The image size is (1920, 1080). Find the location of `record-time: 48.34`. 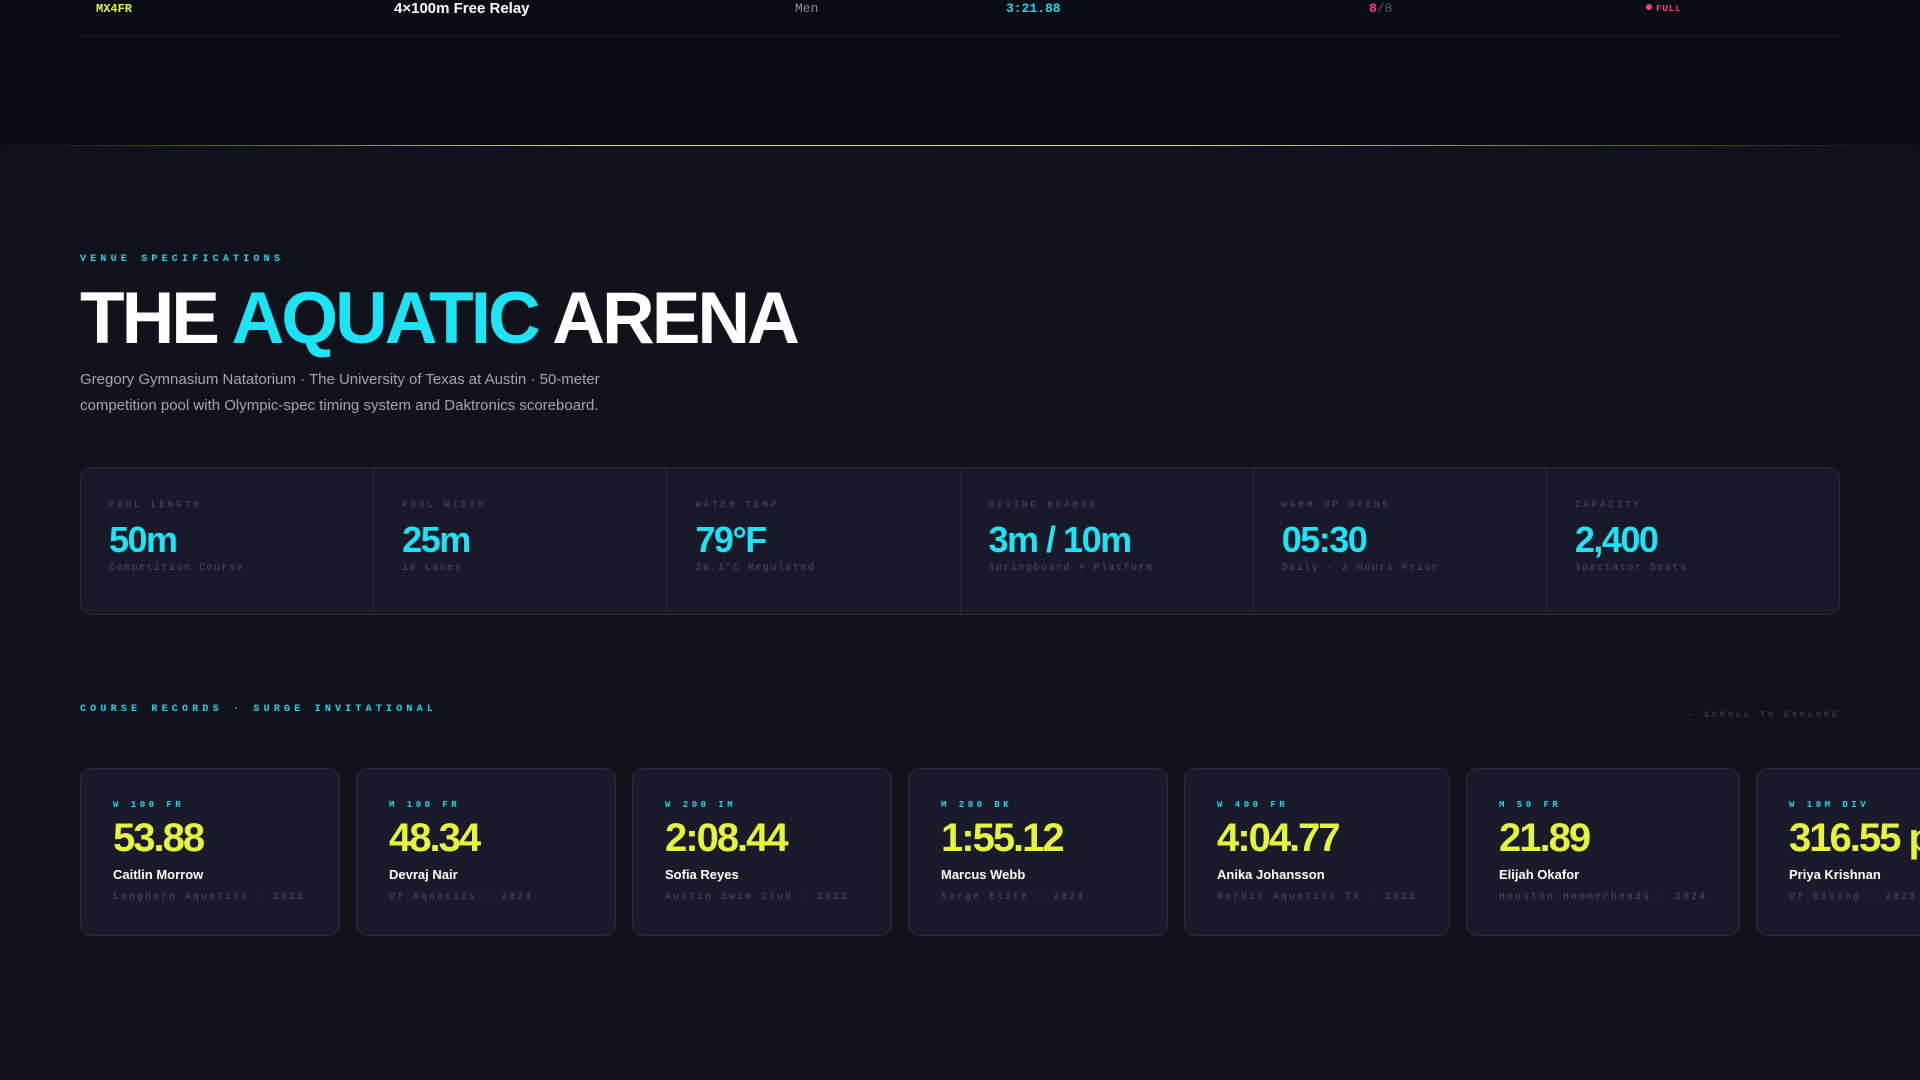

record-time: 48.34 is located at coordinates (435, 838).